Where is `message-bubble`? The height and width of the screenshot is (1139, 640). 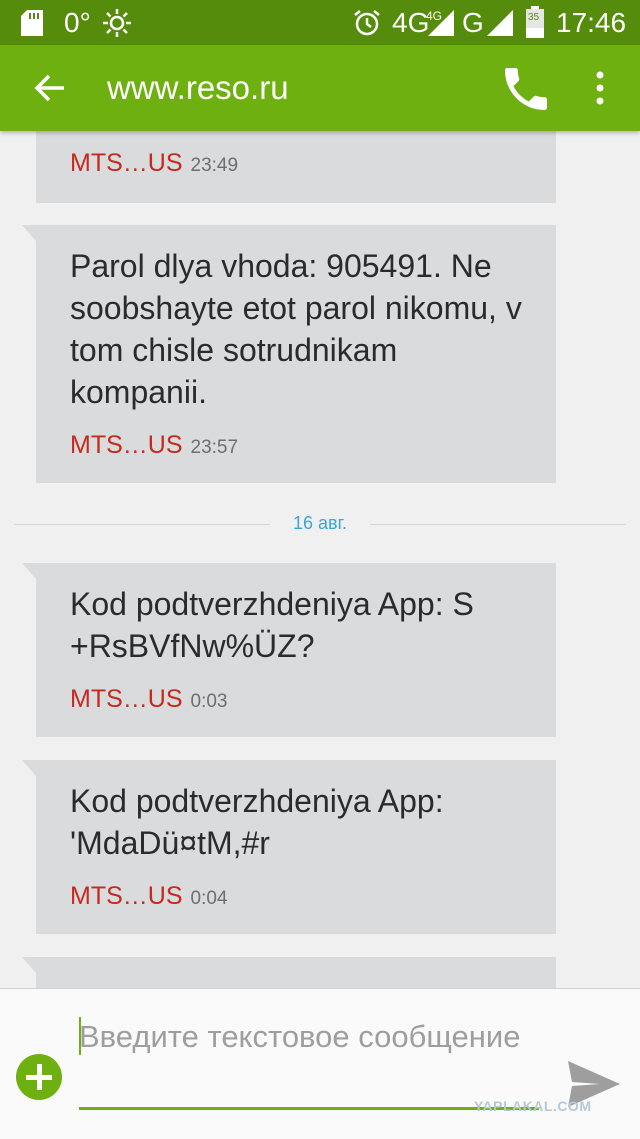
message-bubble is located at coordinates (289, 972).